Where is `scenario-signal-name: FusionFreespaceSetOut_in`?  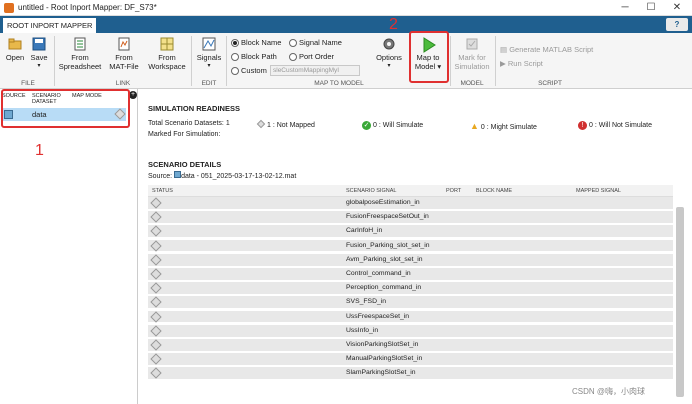
scenario-signal-name: FusionFreespaceSetOut_in is located at coordinates (387, 217).